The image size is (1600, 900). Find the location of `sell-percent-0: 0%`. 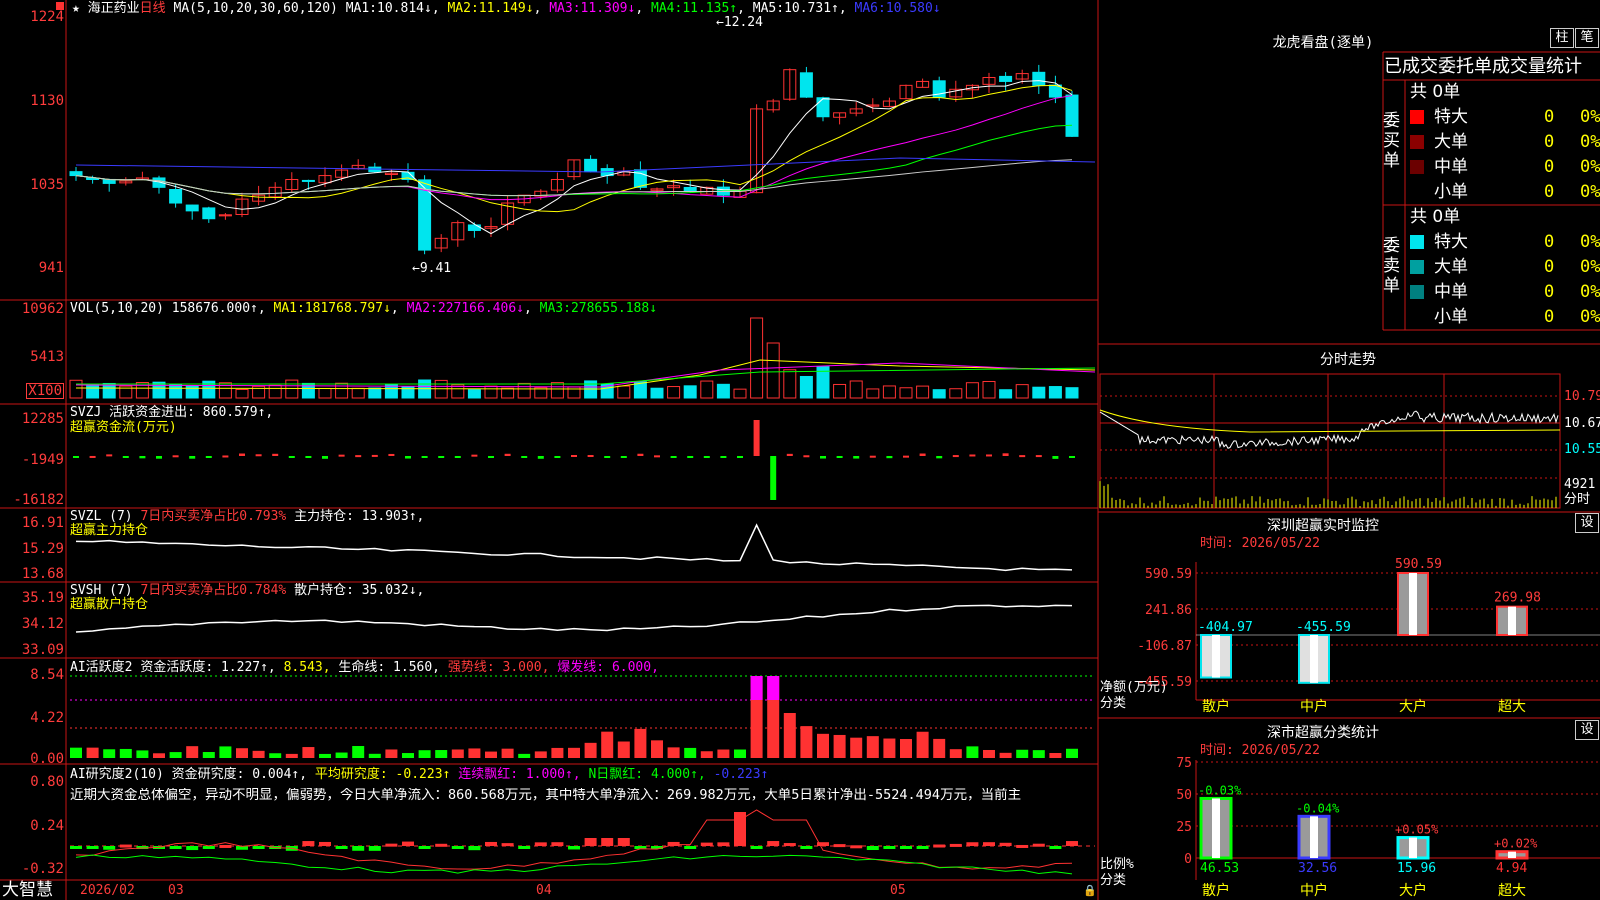

sell-percent-0: 0% is located at coordinates (1590, 242).